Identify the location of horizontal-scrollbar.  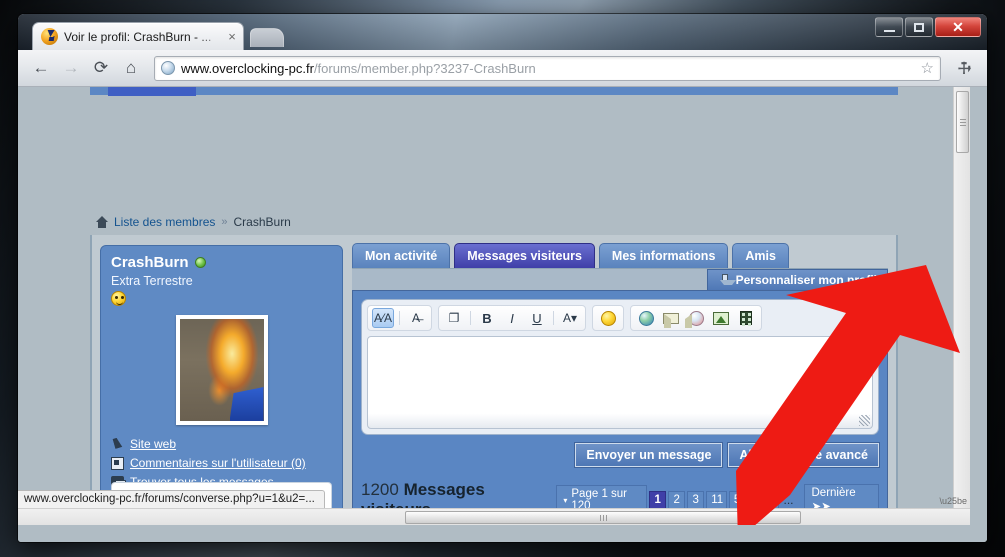
(494, 516).